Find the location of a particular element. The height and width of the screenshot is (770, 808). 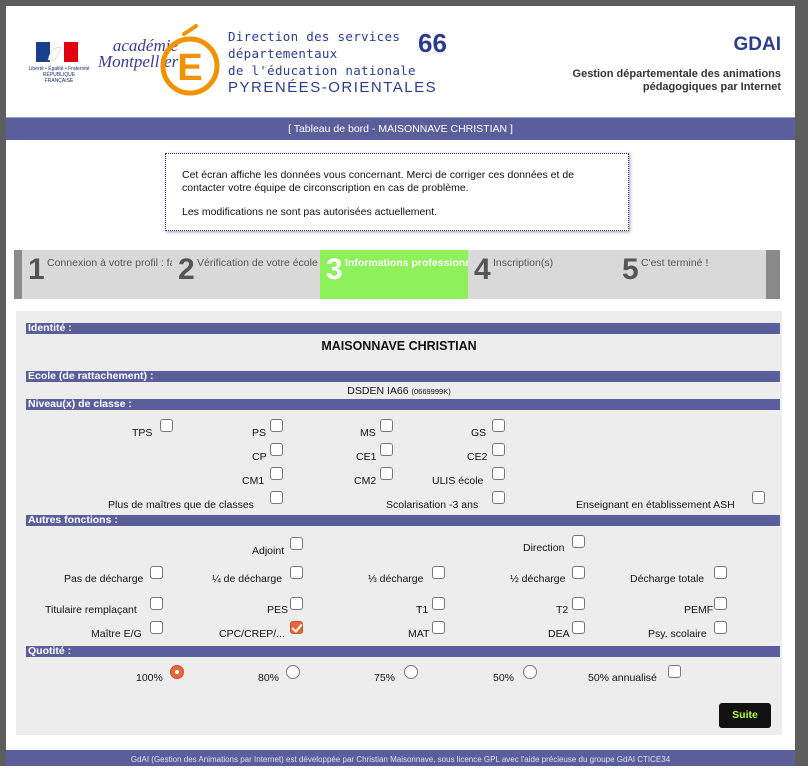

fonction-t1-checkbox is located at coordinates (438, 603).